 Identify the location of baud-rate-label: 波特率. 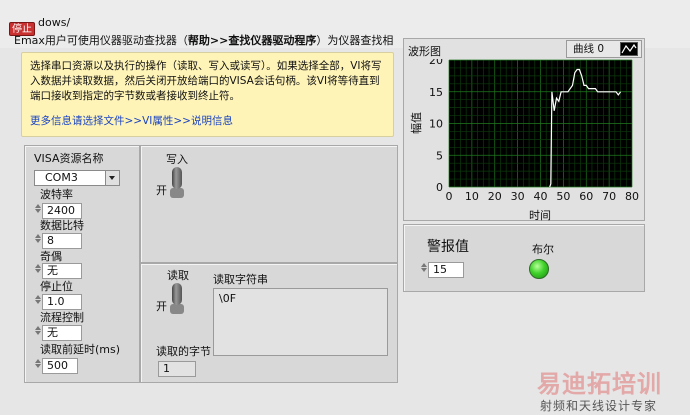
(56, 194).